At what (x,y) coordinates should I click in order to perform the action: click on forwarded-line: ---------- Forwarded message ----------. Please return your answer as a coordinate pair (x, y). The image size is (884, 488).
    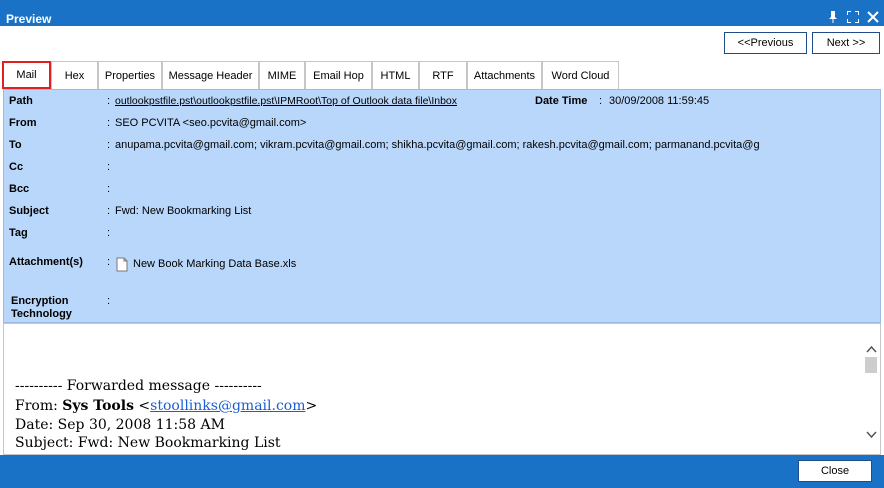
    Looking at the image, I should click on (138, 386).